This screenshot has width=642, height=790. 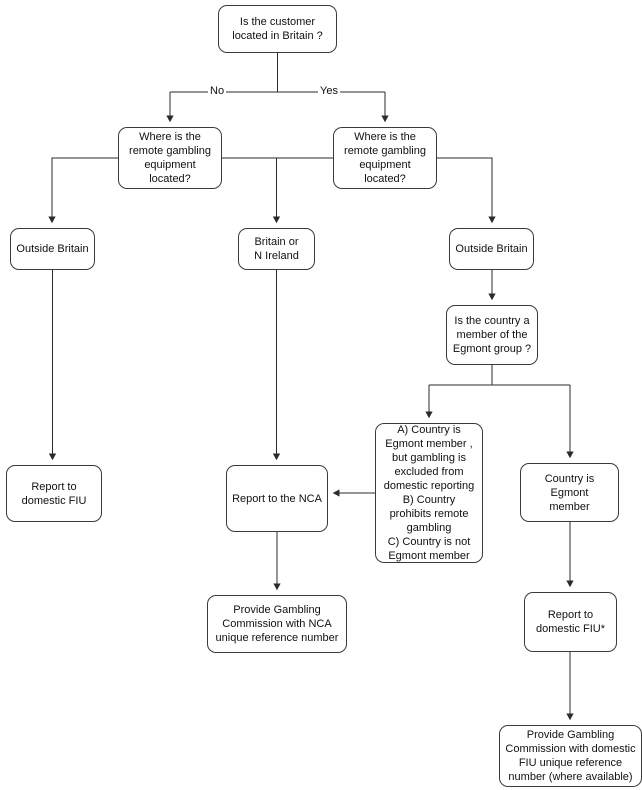 What do you see at coordinates (569, 492) in the screenshot?
I see `outcome-country-is-egmont-member: Country is Egmont member` at bounding box center [569, 492].